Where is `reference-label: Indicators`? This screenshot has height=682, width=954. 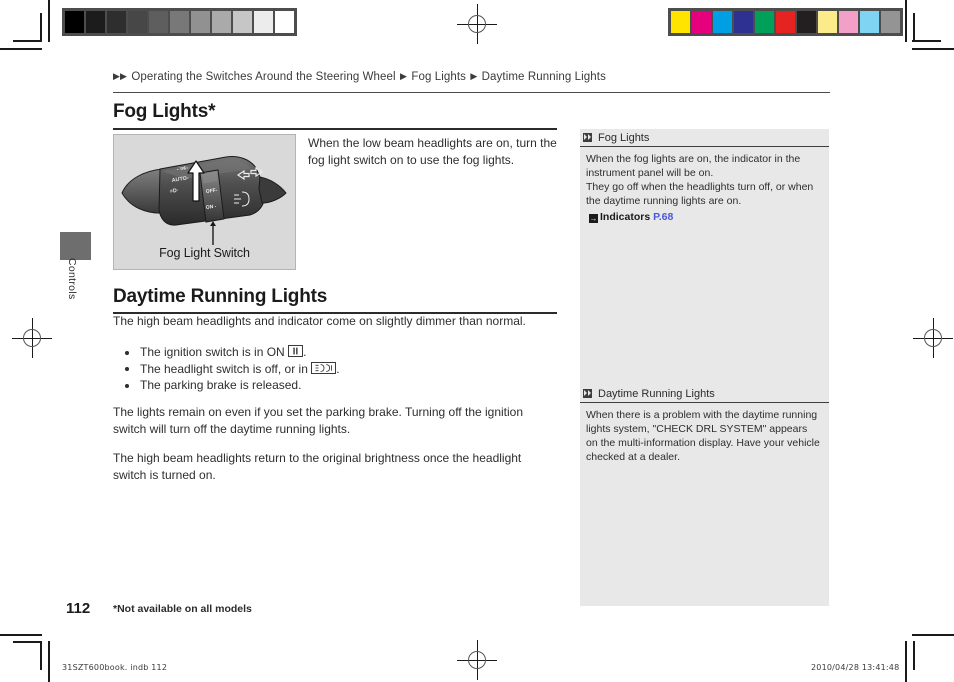
reference-label: Indicators is located at coordinates (625, 217).